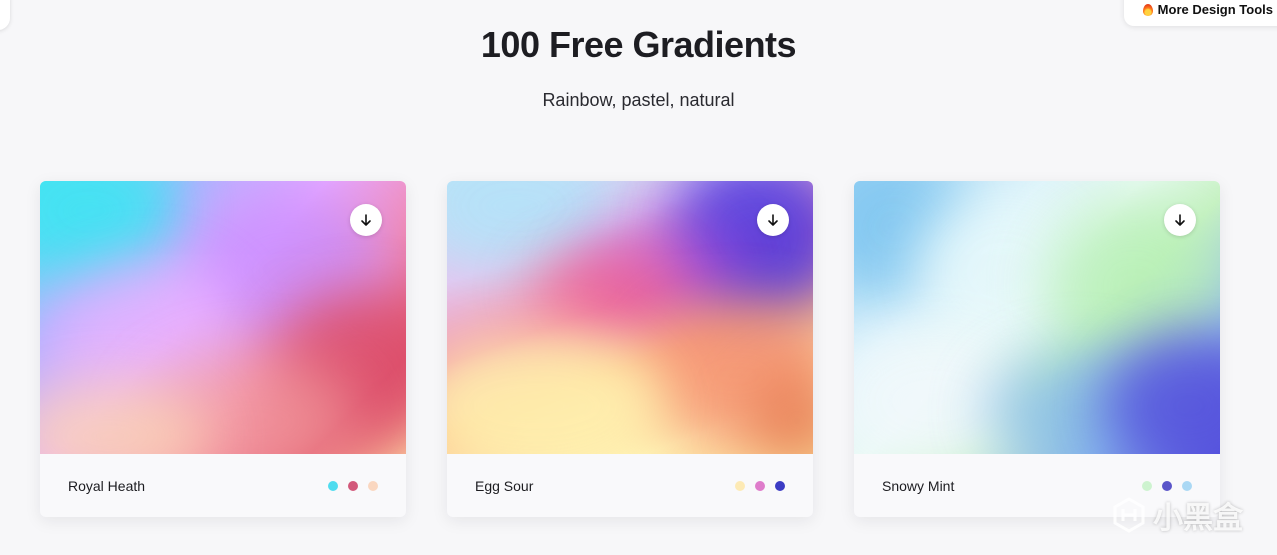 Image resolution: width=1277 pixels, height=555 pixels. What do you see at coordinates (223, 485) in the screenshot?
I see `card-footer: Royal Heath` at bounding box center [223, 485].